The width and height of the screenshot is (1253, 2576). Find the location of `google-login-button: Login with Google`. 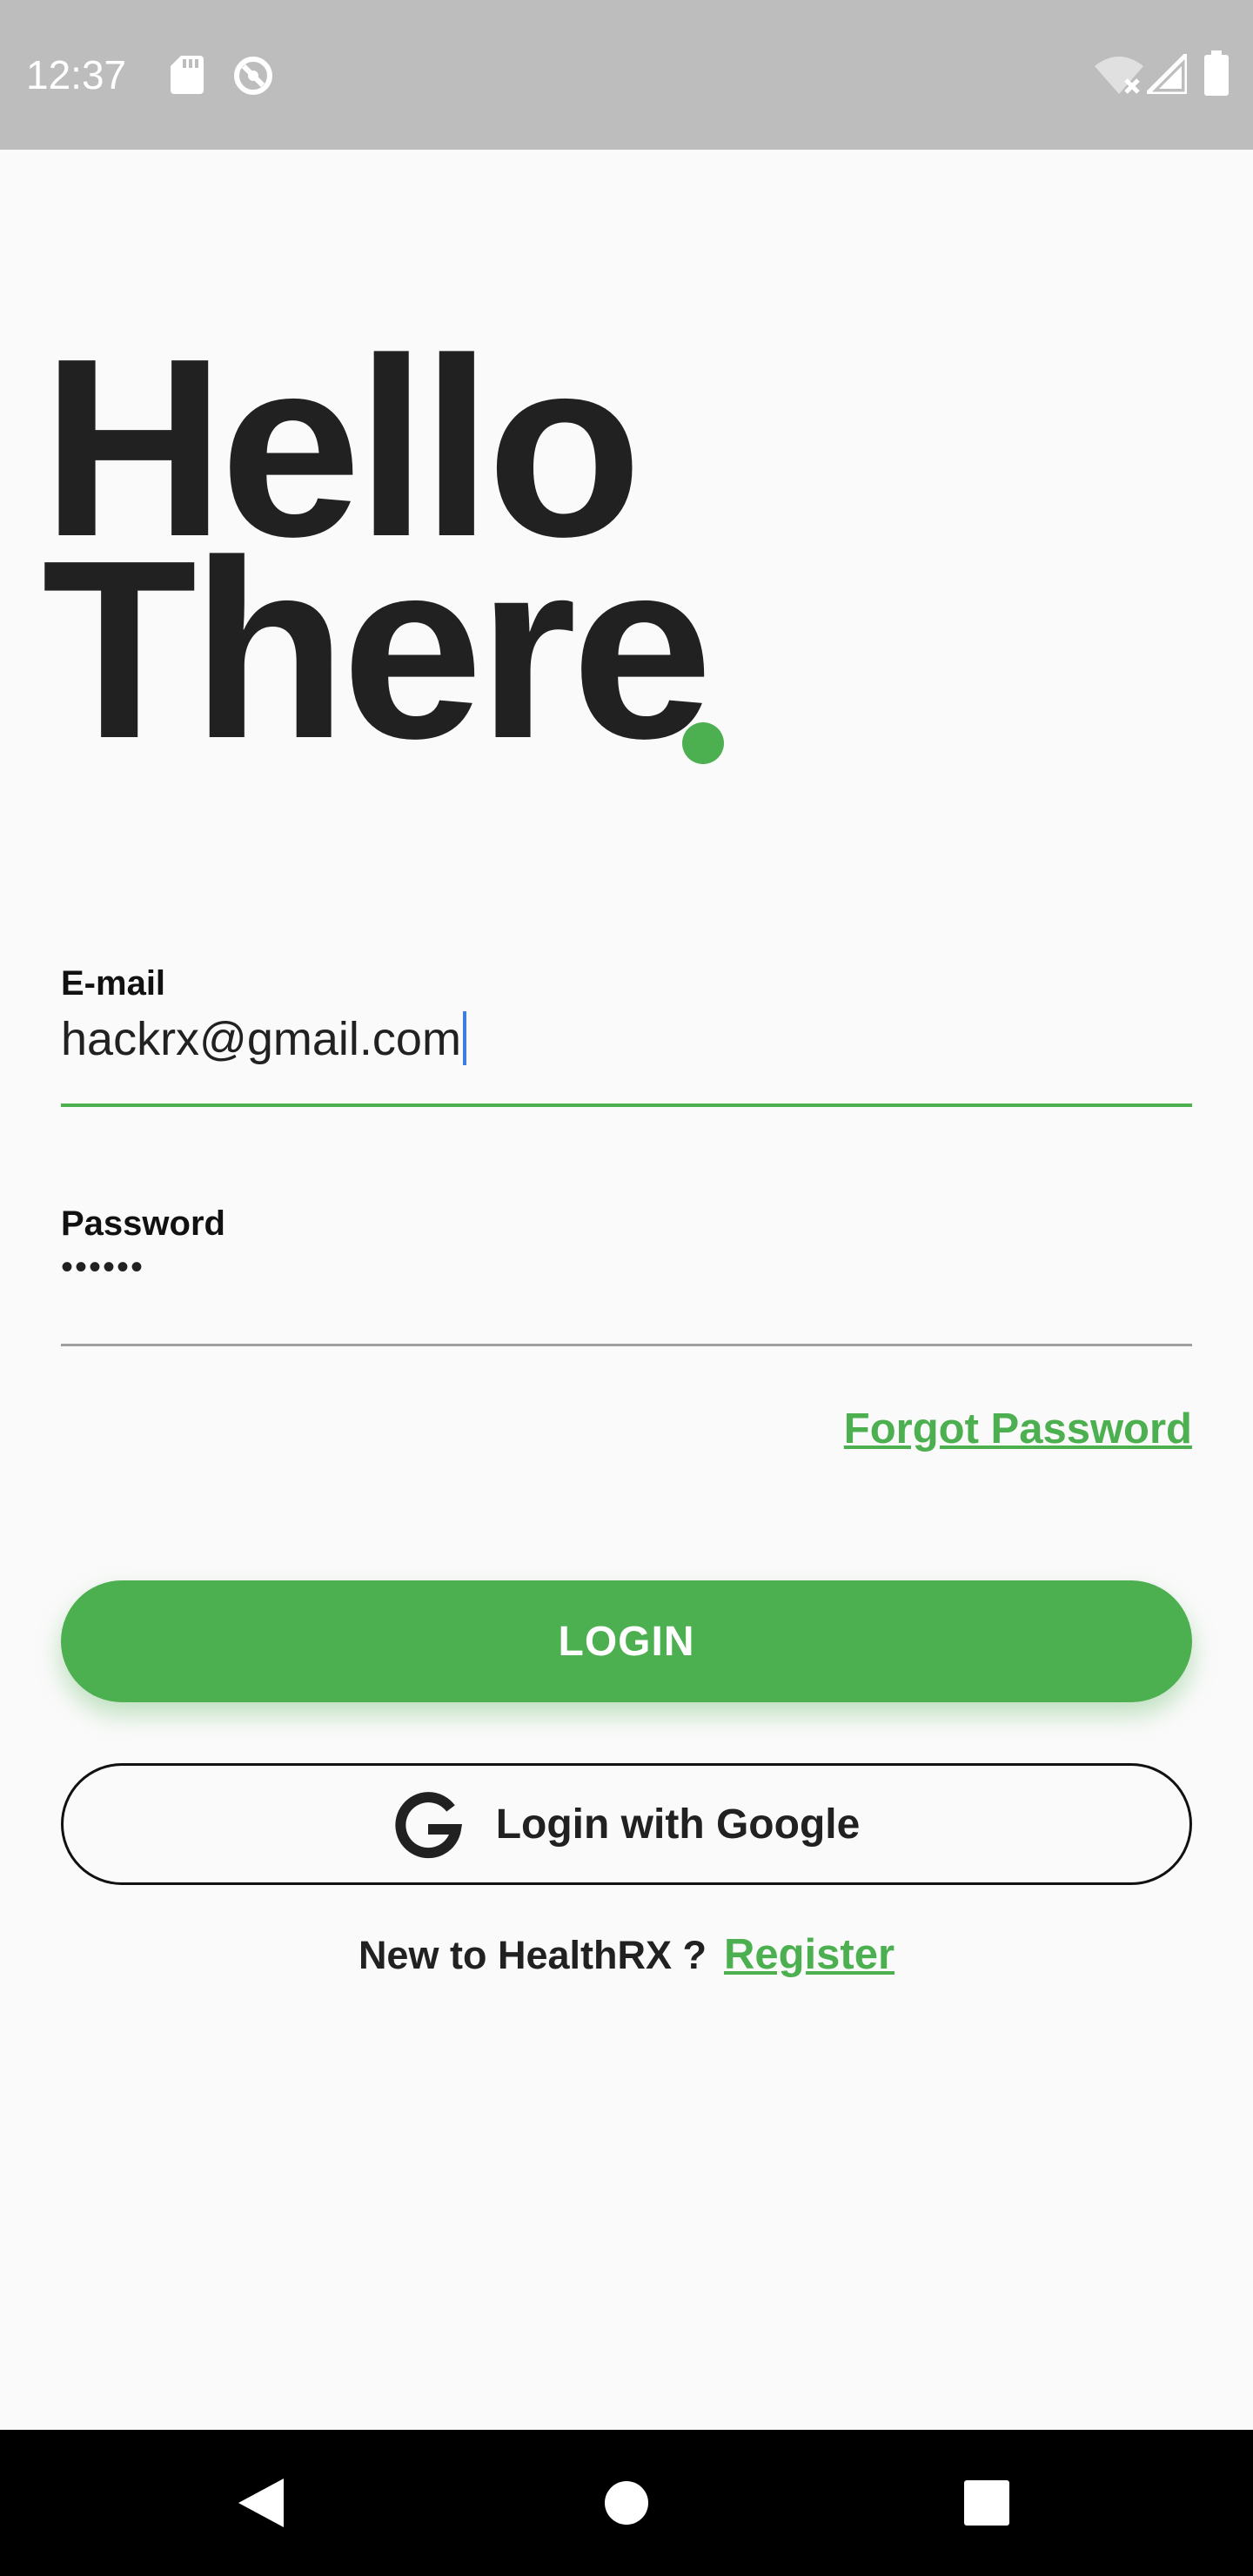

google-login-button: Login with Google is located at coordinates (626, 1824).